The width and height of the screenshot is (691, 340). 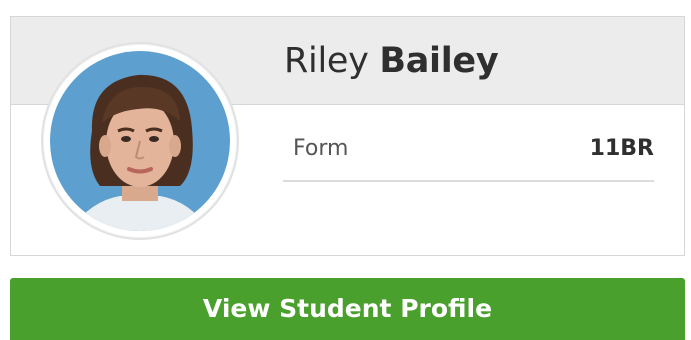 I want to click on form-label: Form, so click(x=321, y=148).